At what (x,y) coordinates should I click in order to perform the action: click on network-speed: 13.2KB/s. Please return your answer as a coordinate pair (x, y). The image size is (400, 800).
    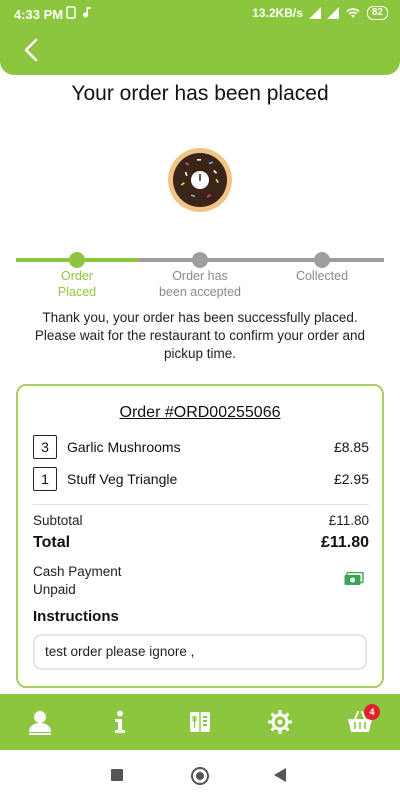
    Looking at the image, I should click on (277, 13).